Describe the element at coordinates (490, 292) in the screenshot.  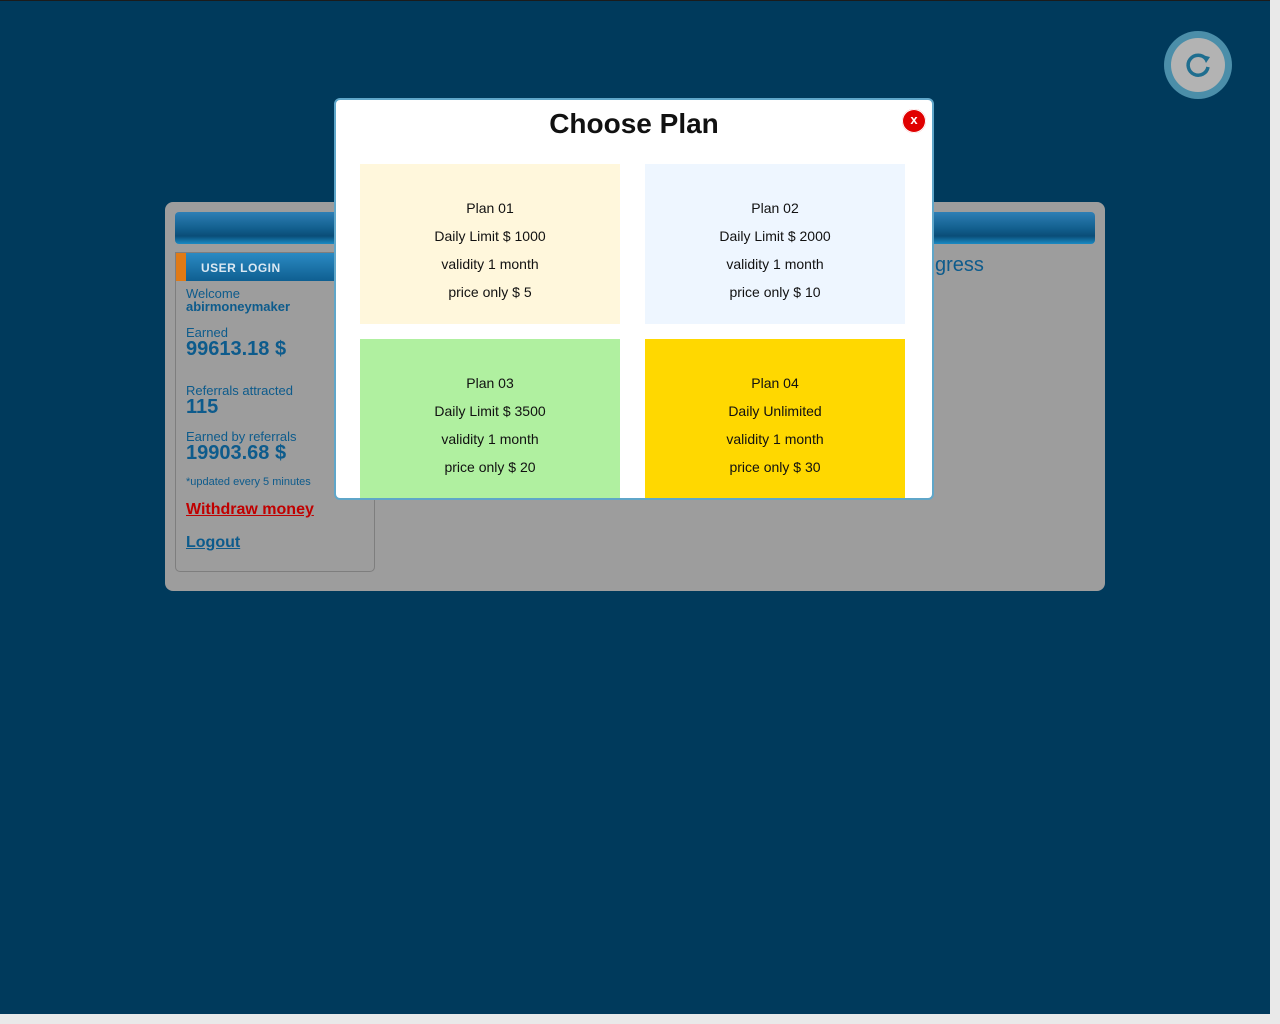
I see `plan-price: price only $ 5` at that location.